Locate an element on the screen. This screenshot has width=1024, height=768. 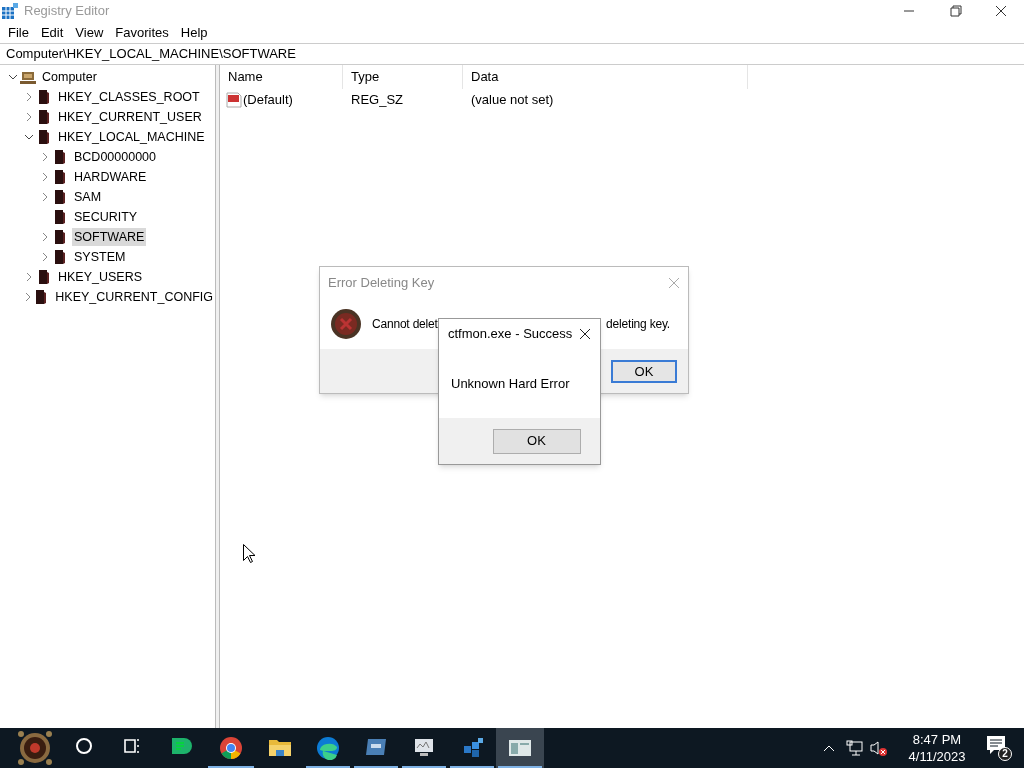
address-bar: Computer\HKEY_LOCAL_MACHINE\SOFTWARE is located at coordinates (512, 54).